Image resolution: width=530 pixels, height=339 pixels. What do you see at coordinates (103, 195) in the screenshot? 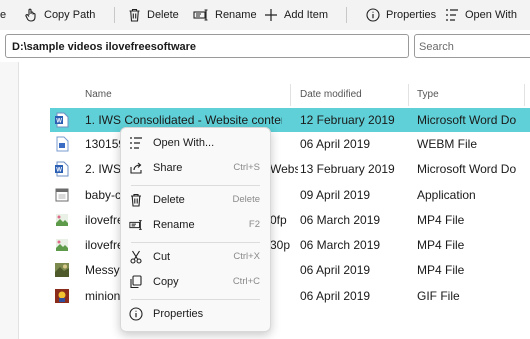
I see `file-name: baby-c` at bounding box center [103, 195].